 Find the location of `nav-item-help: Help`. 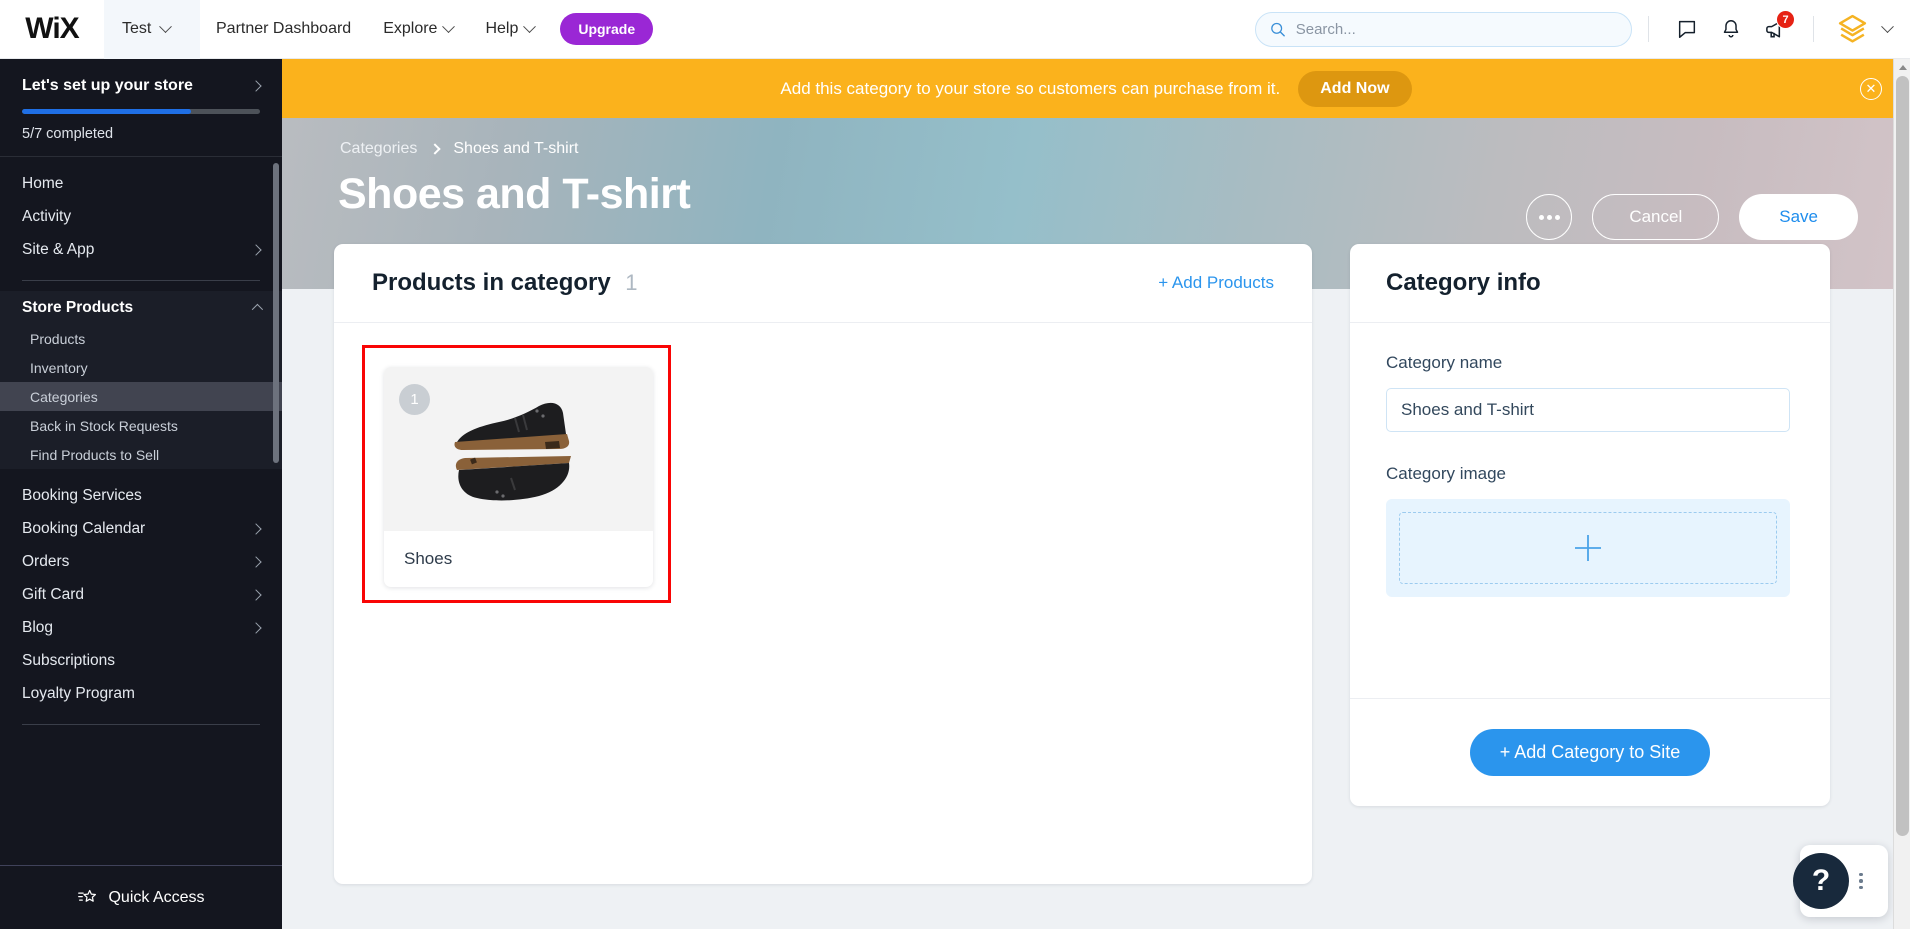

nav-item-help: Help is located at coordinates (509, 29).